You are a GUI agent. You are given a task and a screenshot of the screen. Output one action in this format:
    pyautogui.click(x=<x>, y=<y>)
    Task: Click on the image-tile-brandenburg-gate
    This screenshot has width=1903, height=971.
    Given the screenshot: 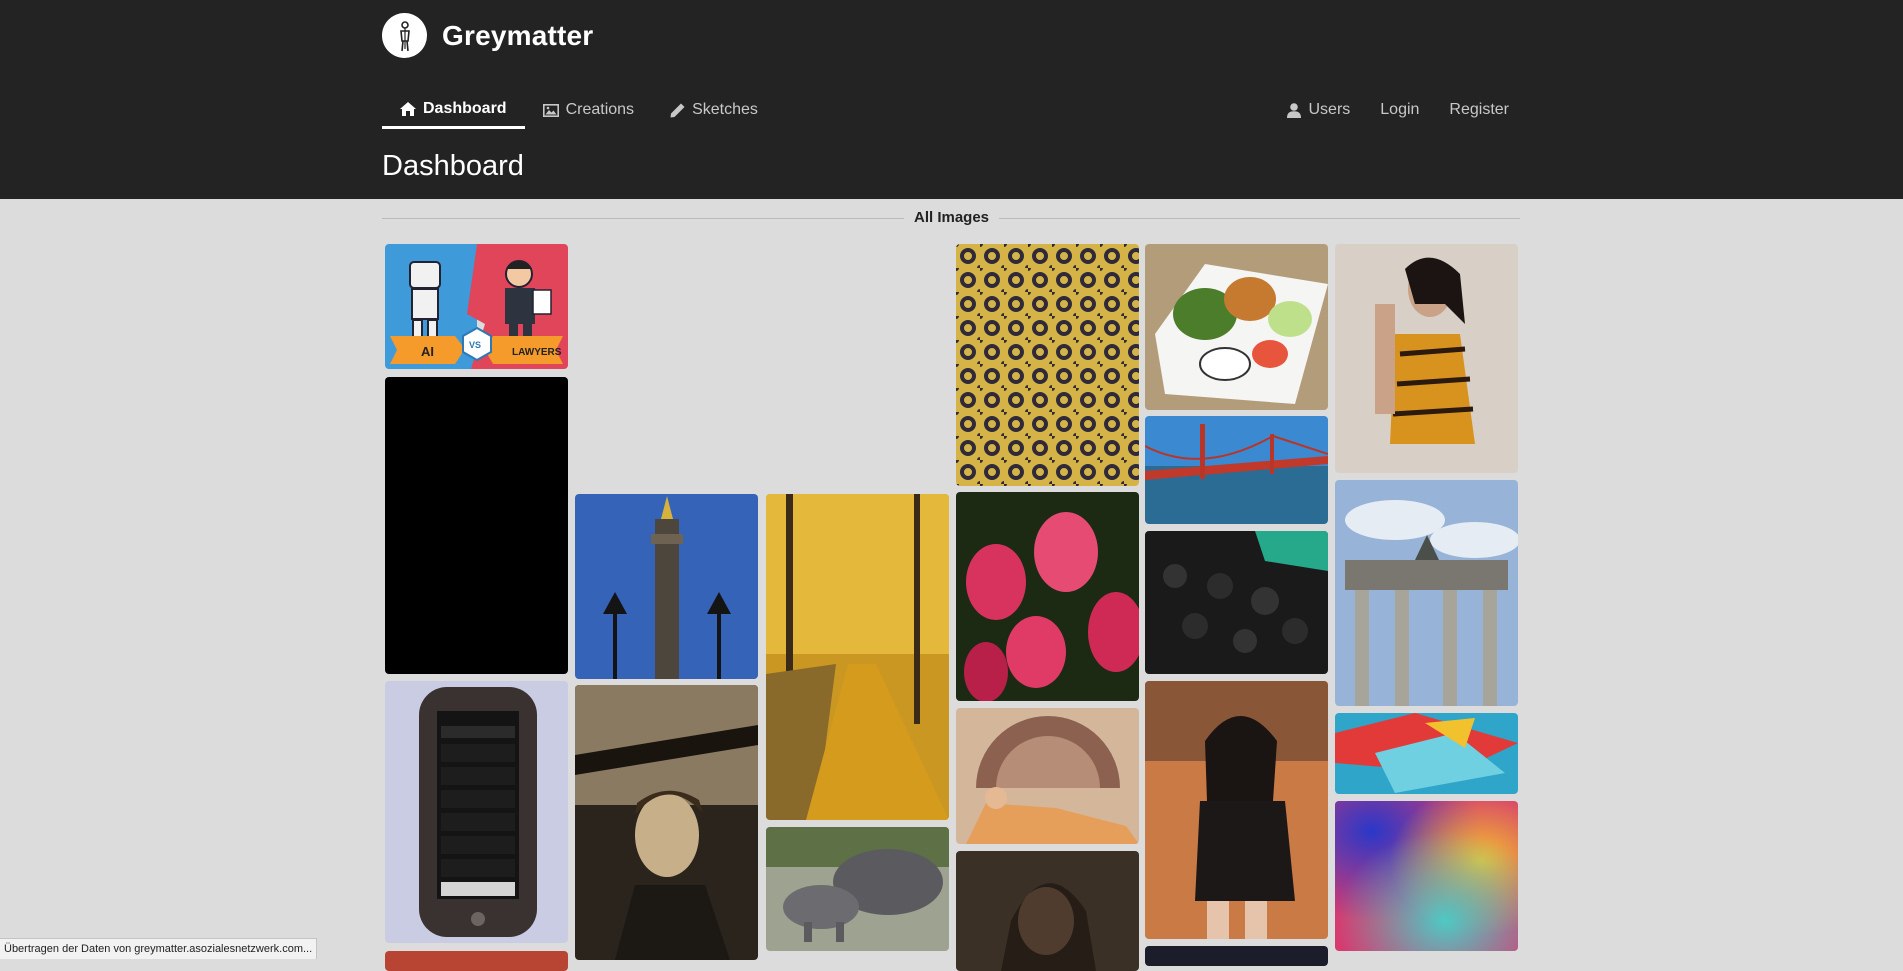 What is the action you would take?
    pyautogui.click(x=1426, y=593)
    